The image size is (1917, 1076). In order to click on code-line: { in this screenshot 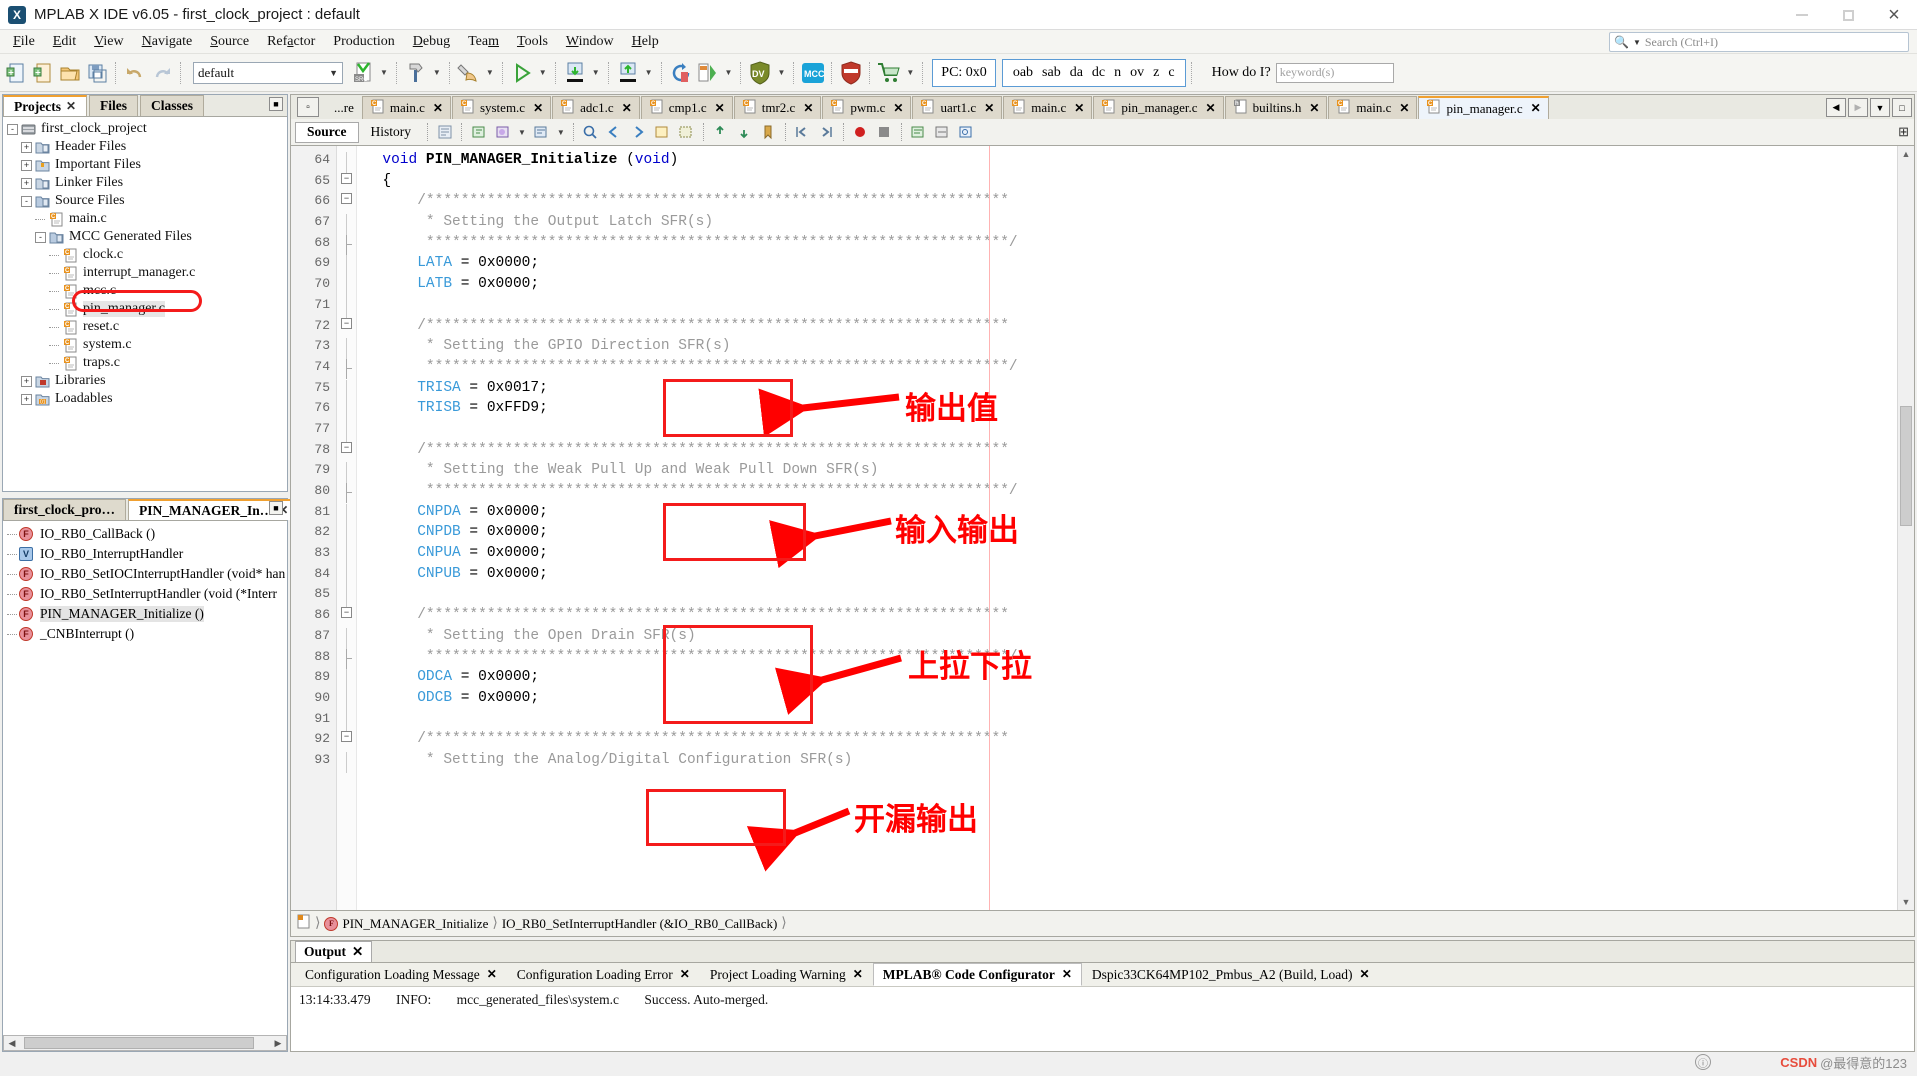, I will do `click(1127, 183)`.